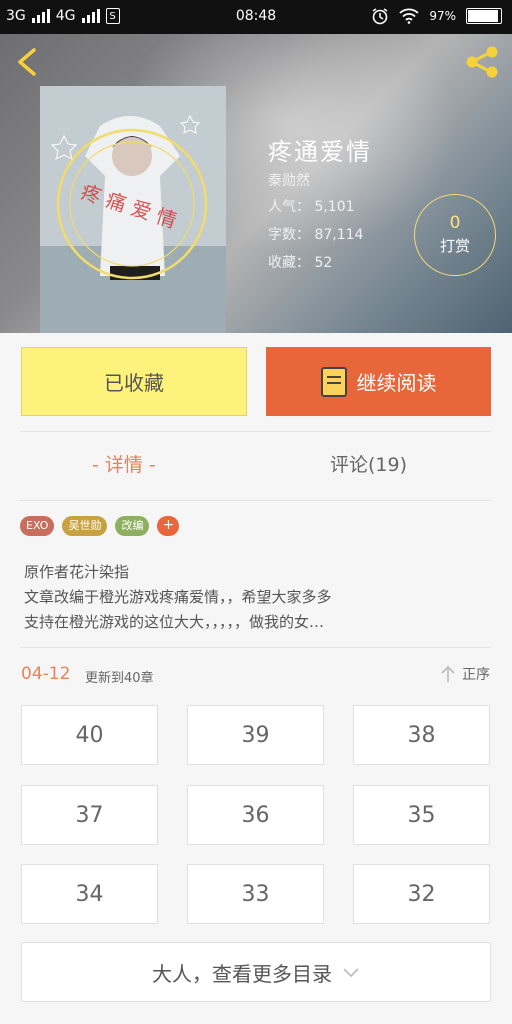 The height and width of the screenshot is (1024, 512). Describe the element at coordinates (421, 735) in the screenshot. I see `chapter-item: 38` at that location.